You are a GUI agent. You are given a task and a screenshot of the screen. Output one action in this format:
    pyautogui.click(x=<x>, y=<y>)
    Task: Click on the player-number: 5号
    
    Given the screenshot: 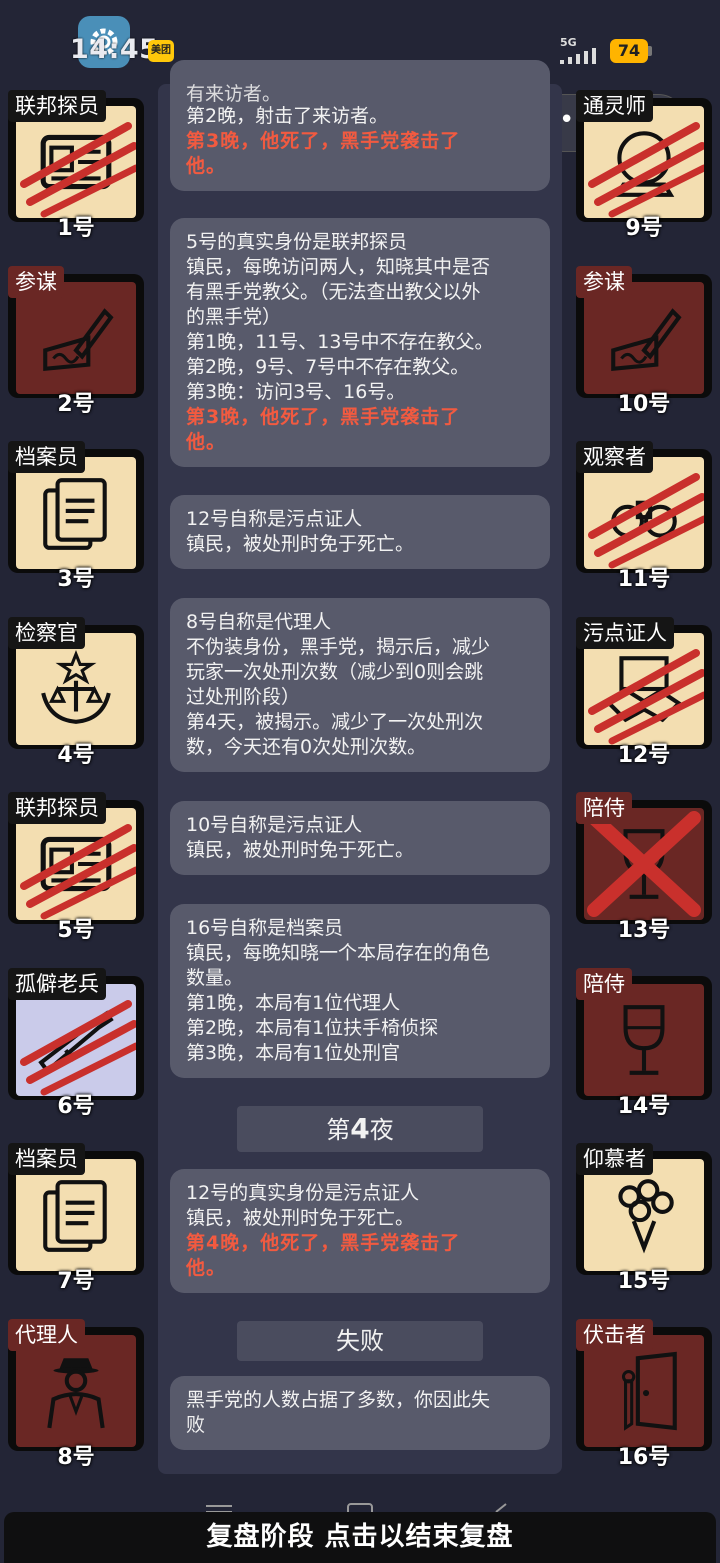 What is the action you would take?
    pyautogui.click(x=76, y=930)
    